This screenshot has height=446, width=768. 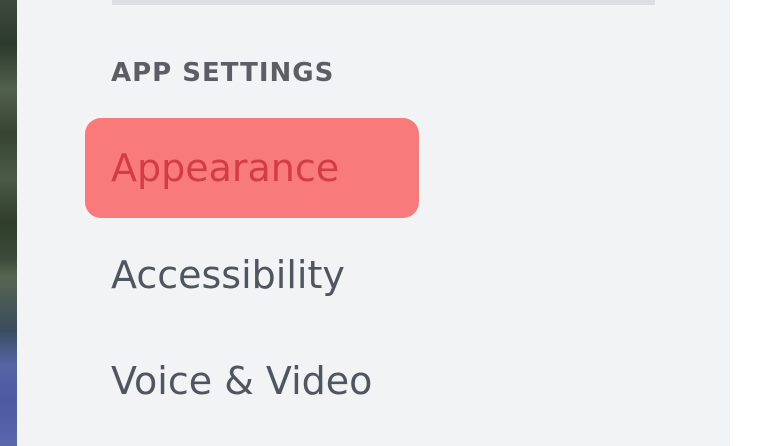 I want to click on section-header-app-settings: APP SETTINGS, so click(x=223, y=73).